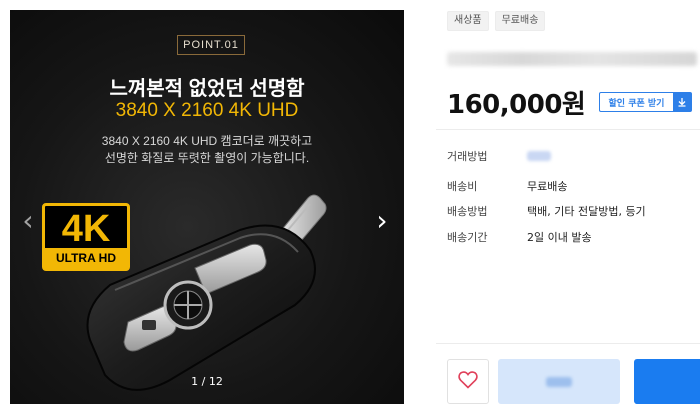 This screenshot has height=414, width=700. I want to click on coupon-label: 할인 쿠폰 받기, so click(636, 103).